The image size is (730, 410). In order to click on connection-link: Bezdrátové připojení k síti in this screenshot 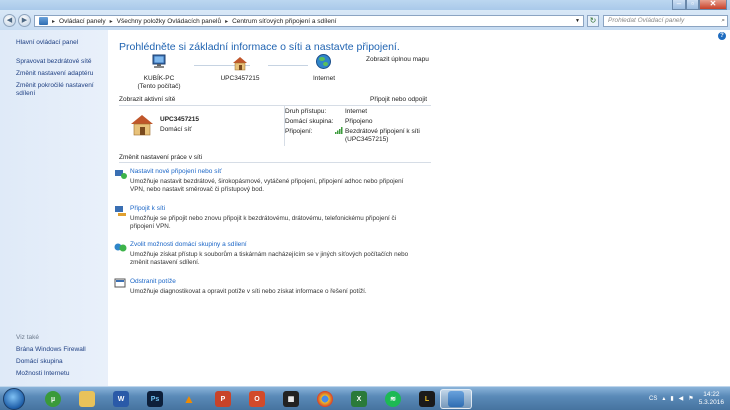, I will do `click(382, 131)`.